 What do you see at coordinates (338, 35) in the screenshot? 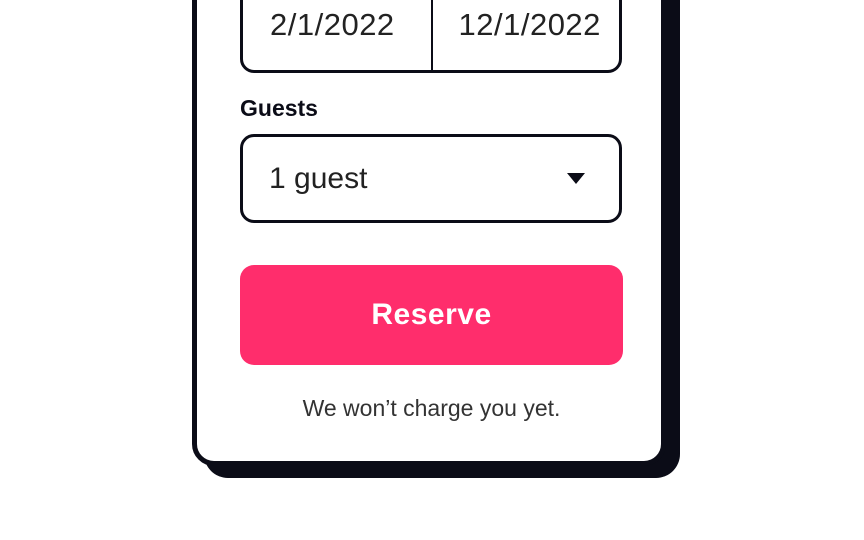
I see `checkin-date-field: 2/1/2022` at bounding box center [338, 35].